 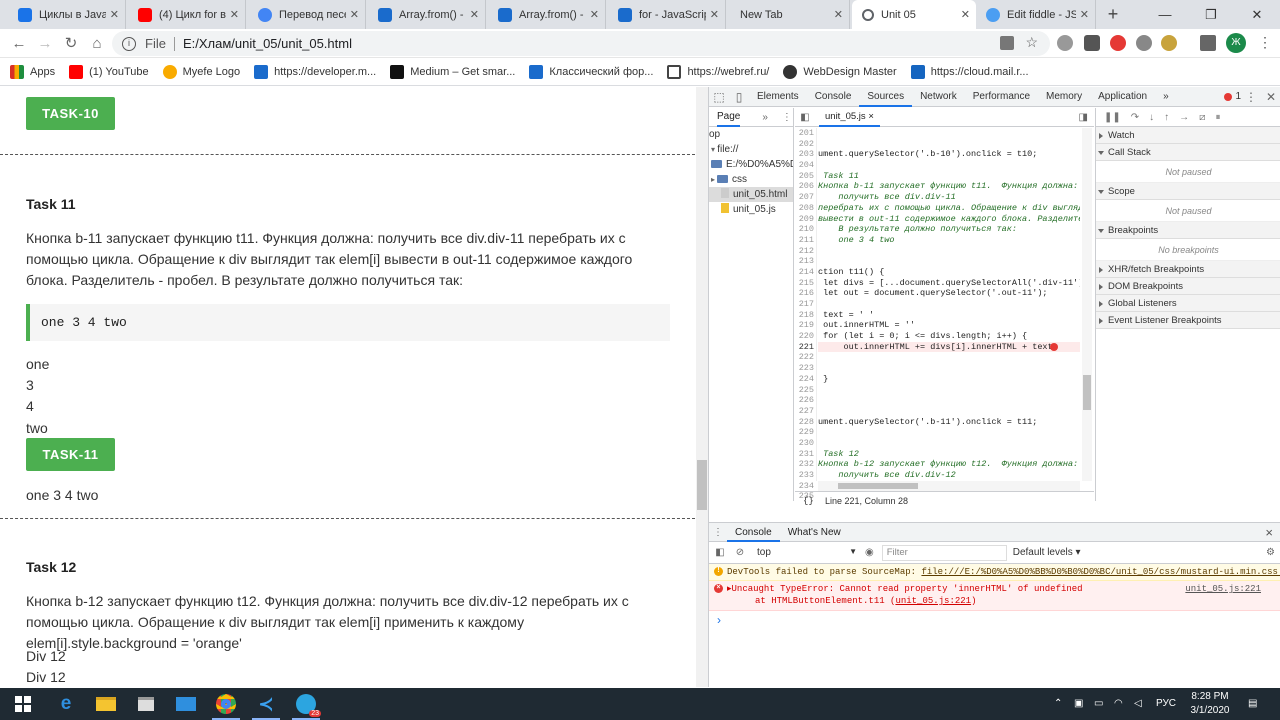 What do you see at coordinates (719, 97) in the screenshot?
I see `inspect-element-icon: ⬚` at bounding box center [719, 97].